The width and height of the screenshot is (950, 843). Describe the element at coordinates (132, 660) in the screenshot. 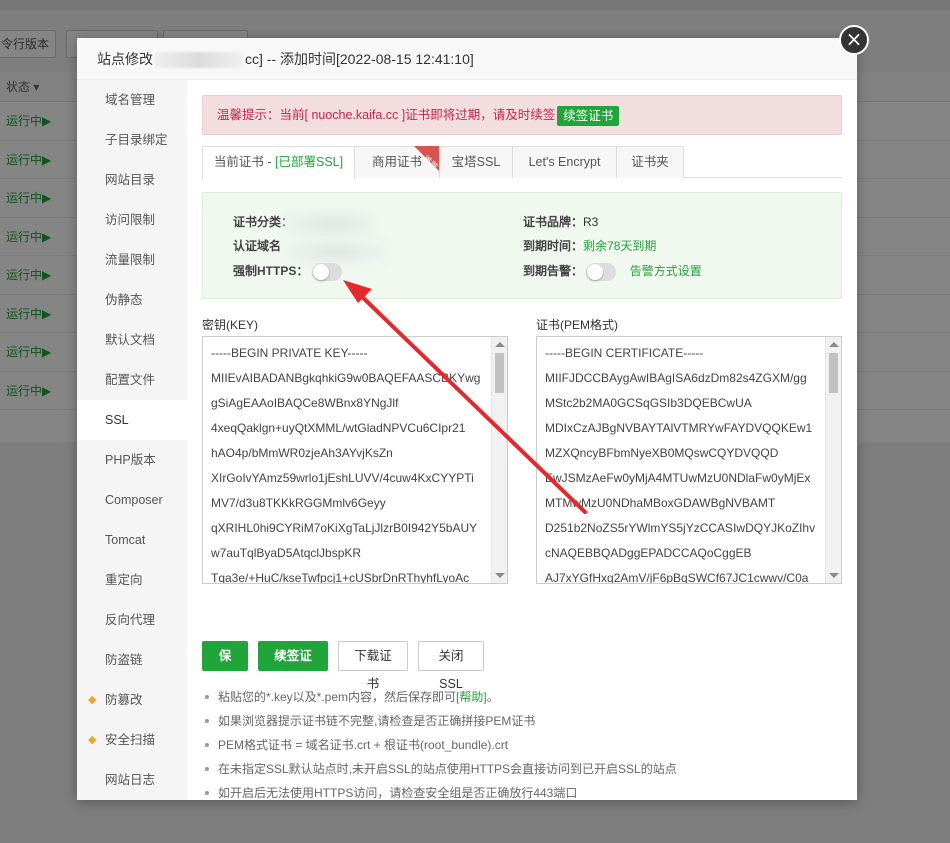

I see `sidebar-item-hotlink: 防盗链` at that location.